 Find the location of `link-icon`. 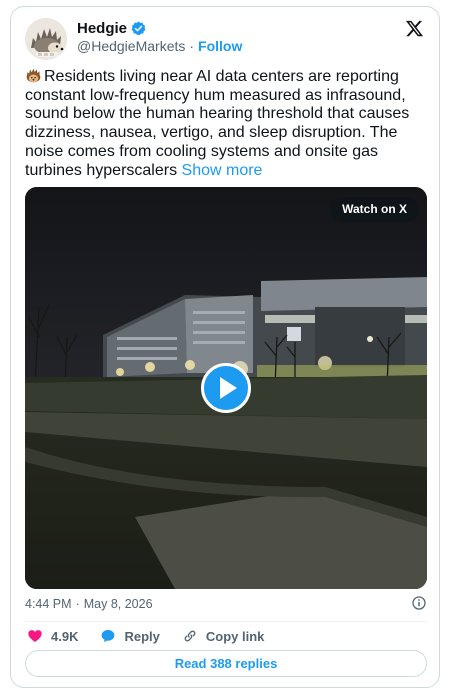

link-icon is located at coordinates (190, 636).